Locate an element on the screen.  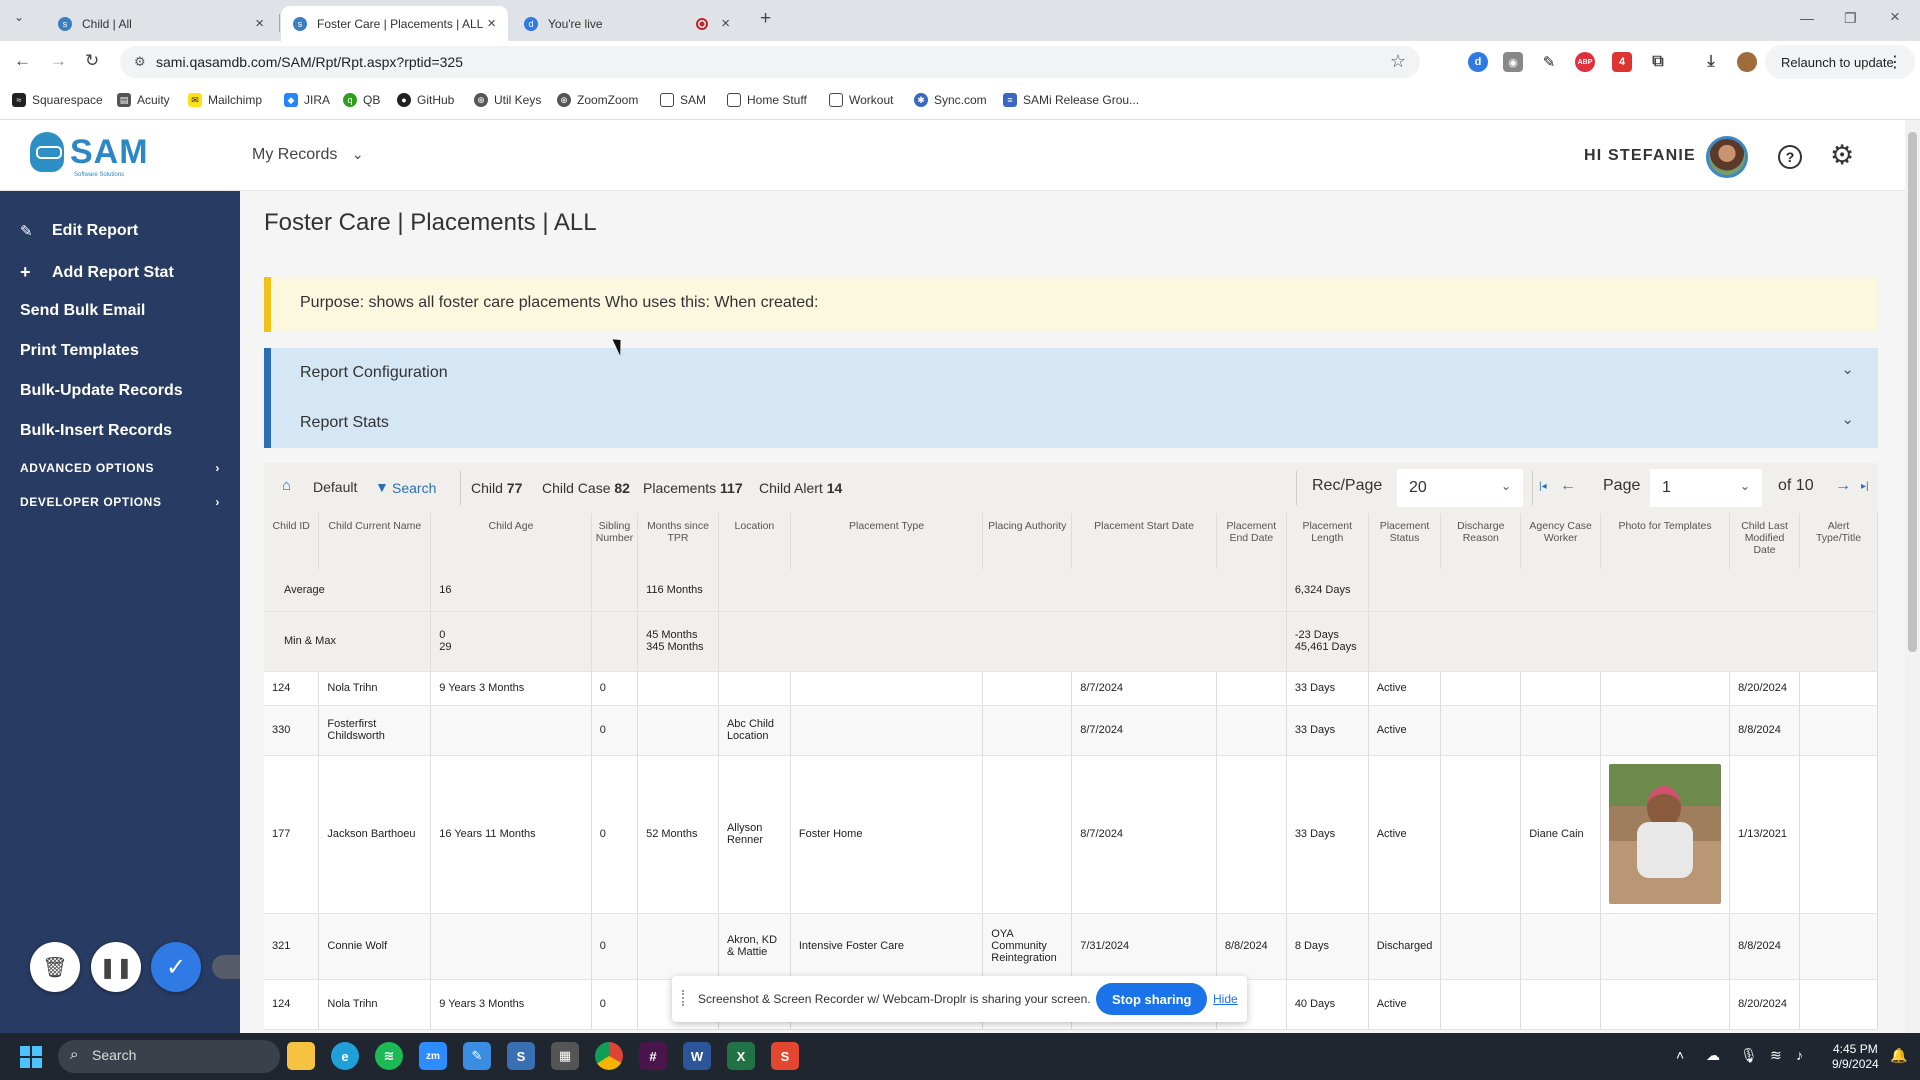
vertical-scrollbar is located at coordinates (1912, 576).